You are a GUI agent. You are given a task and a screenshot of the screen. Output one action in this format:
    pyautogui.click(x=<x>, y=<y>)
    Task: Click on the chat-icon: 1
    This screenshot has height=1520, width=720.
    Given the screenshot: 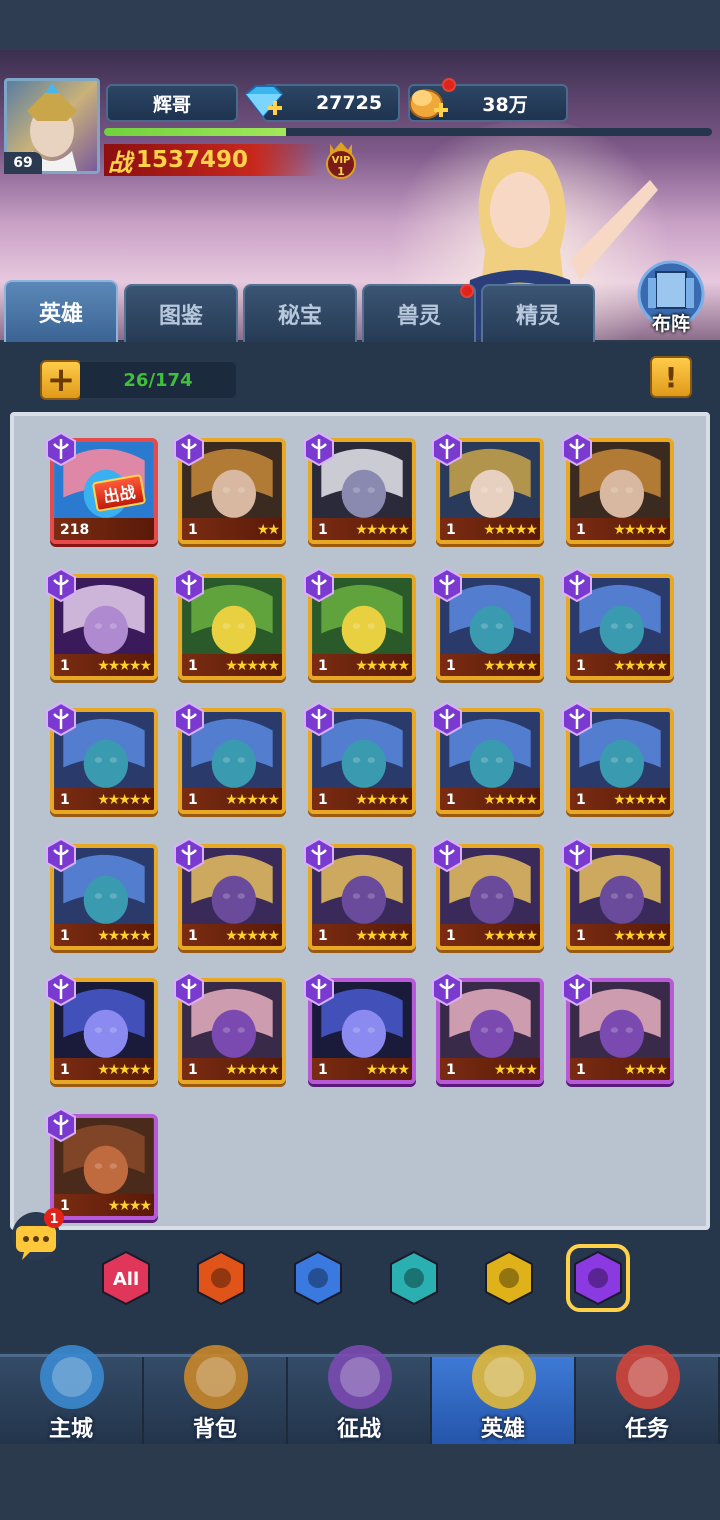 What is the action you would take?
    pyautogui.click(x=38, y=1234)
    